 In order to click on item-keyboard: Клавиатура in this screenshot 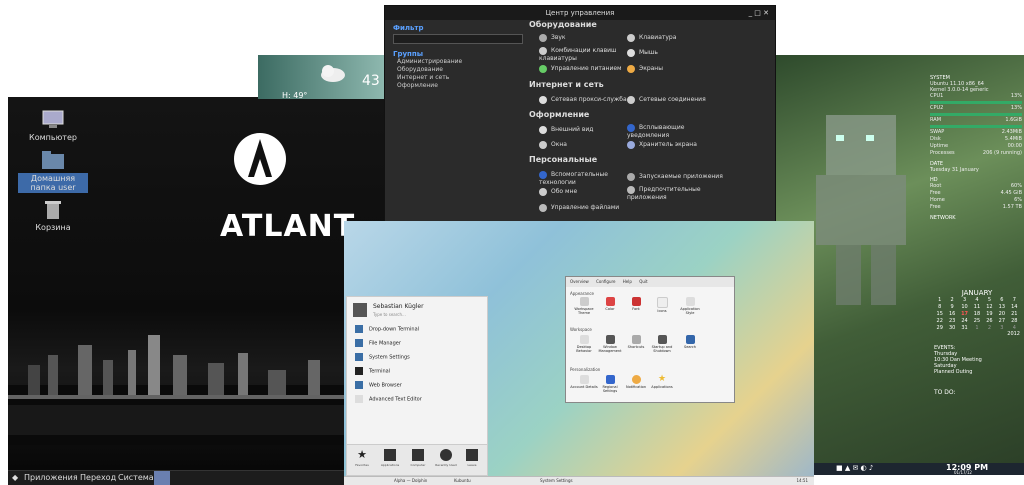, I will do `click(675, 38)`.